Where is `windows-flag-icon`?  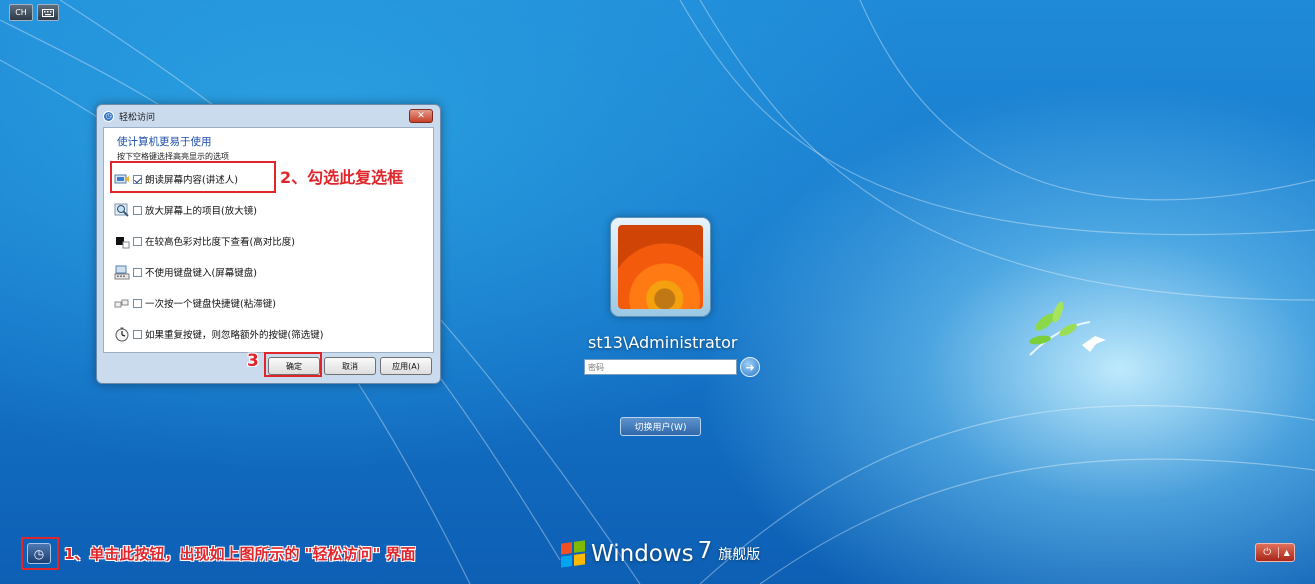 windows-flag-icon is located at coordinates (573, 554).